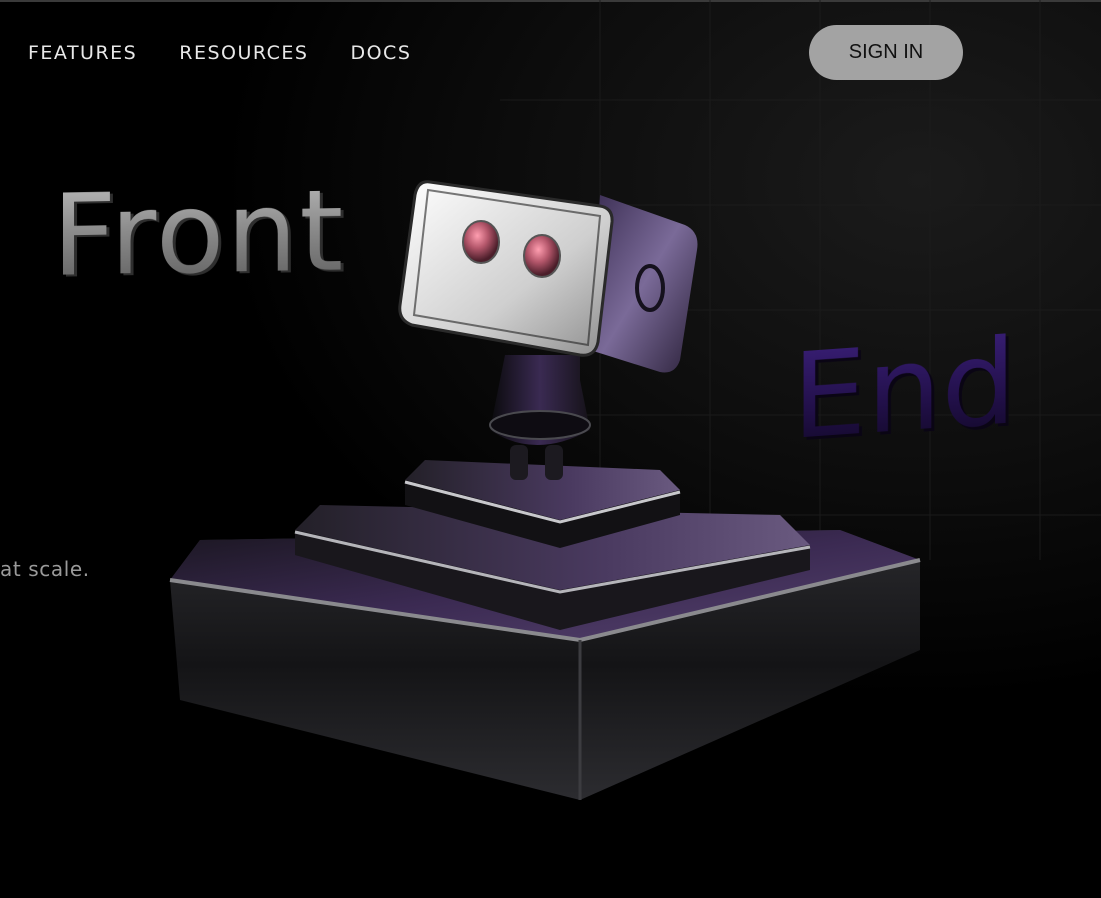 The width and height of the screenshot is (1101, 898). What do you see at coordinates (45, 569) in the screenshot?
I see `hero-tagline: at scale.` at bounding box center [45, 569].